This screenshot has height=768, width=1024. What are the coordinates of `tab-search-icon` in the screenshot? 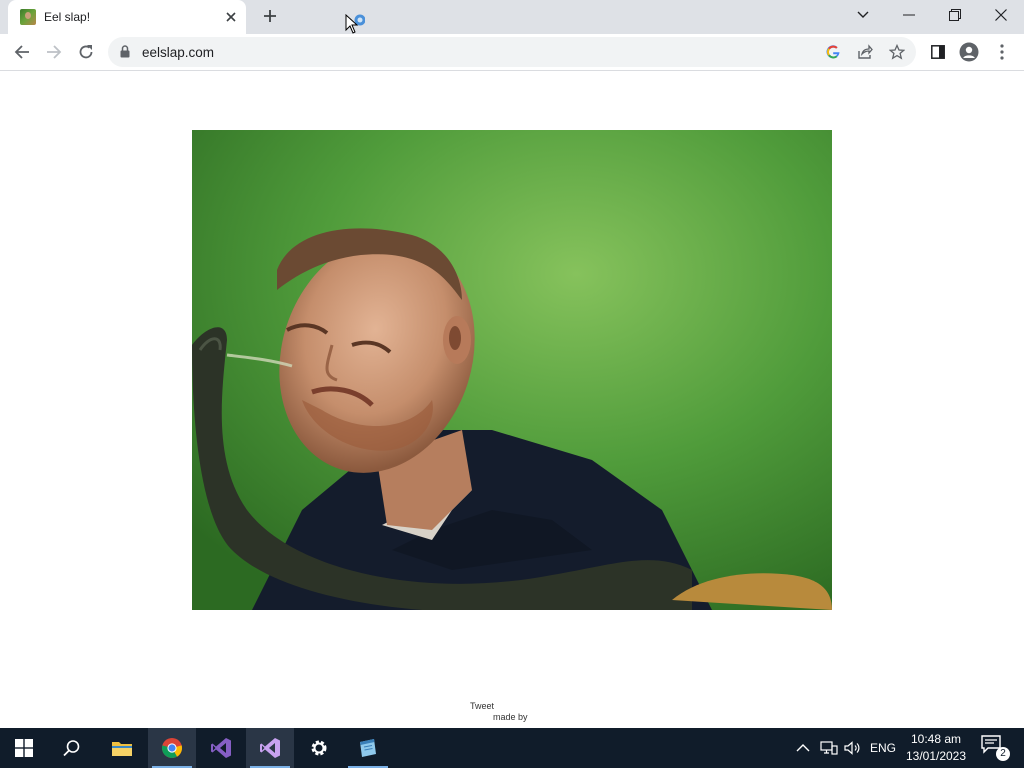 It's located at (863, 15).